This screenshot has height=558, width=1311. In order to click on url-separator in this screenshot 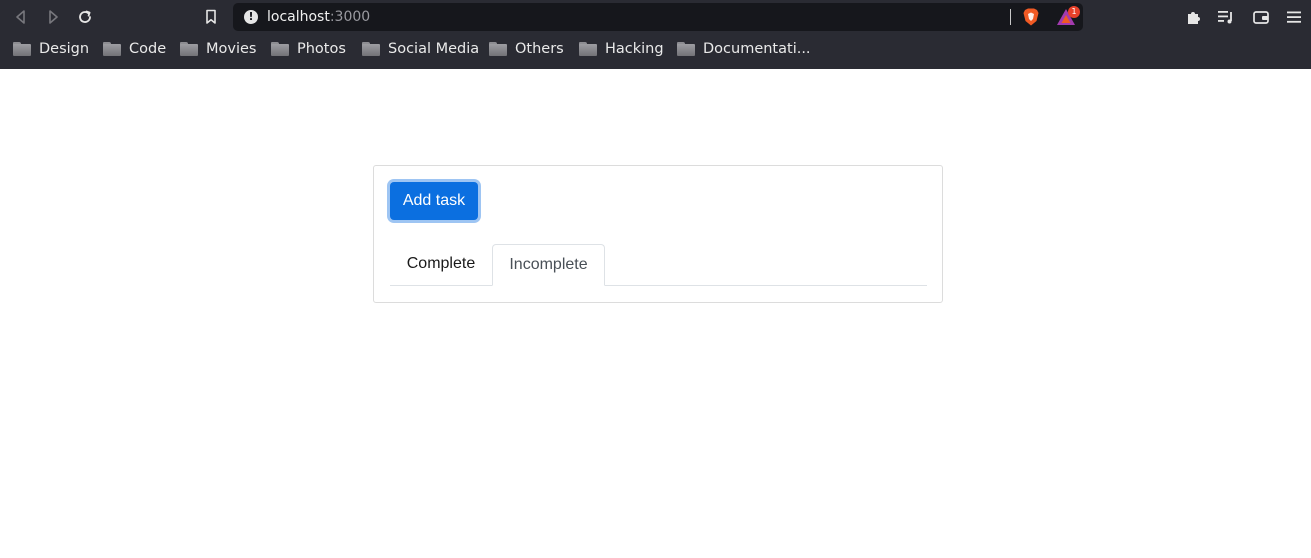, I will do `click(1010, 17)`.